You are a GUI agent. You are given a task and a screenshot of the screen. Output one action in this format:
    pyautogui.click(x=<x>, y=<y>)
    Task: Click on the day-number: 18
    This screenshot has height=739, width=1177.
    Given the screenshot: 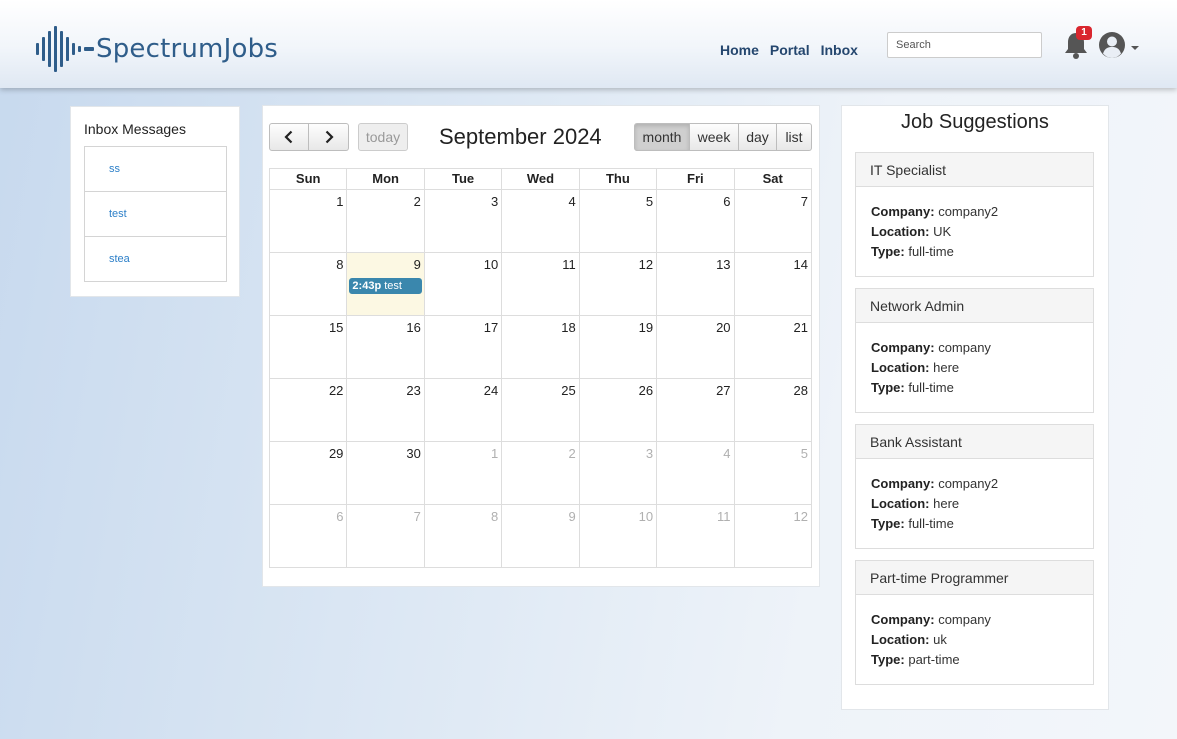 What is the action you would take?
    pyautogui.click(x=568, y=327)
    